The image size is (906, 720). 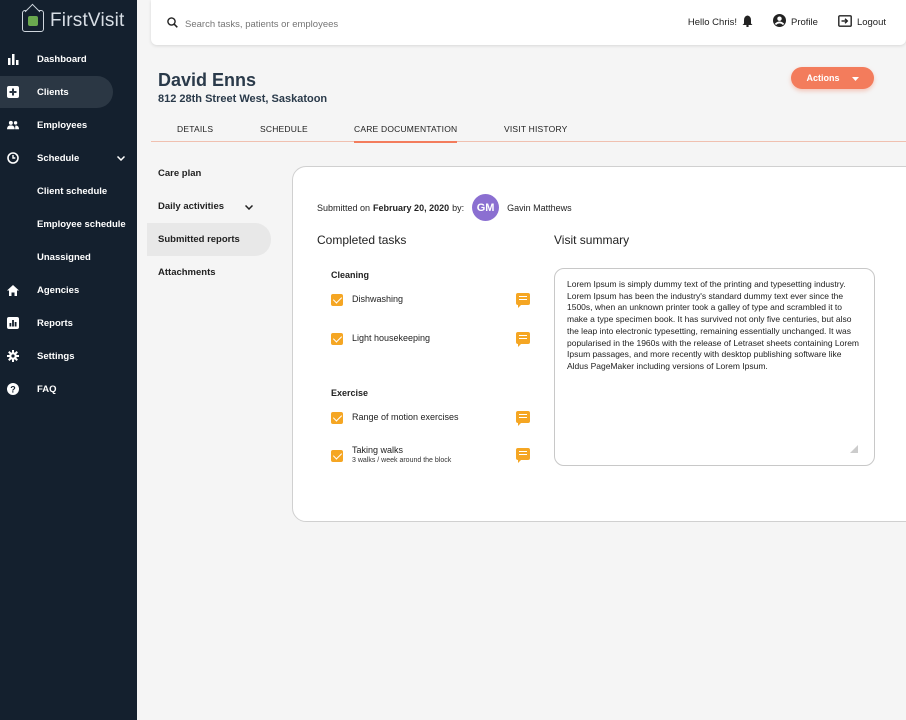 I want to click on task-group-label: Exercise, so click(x=350, y=393).